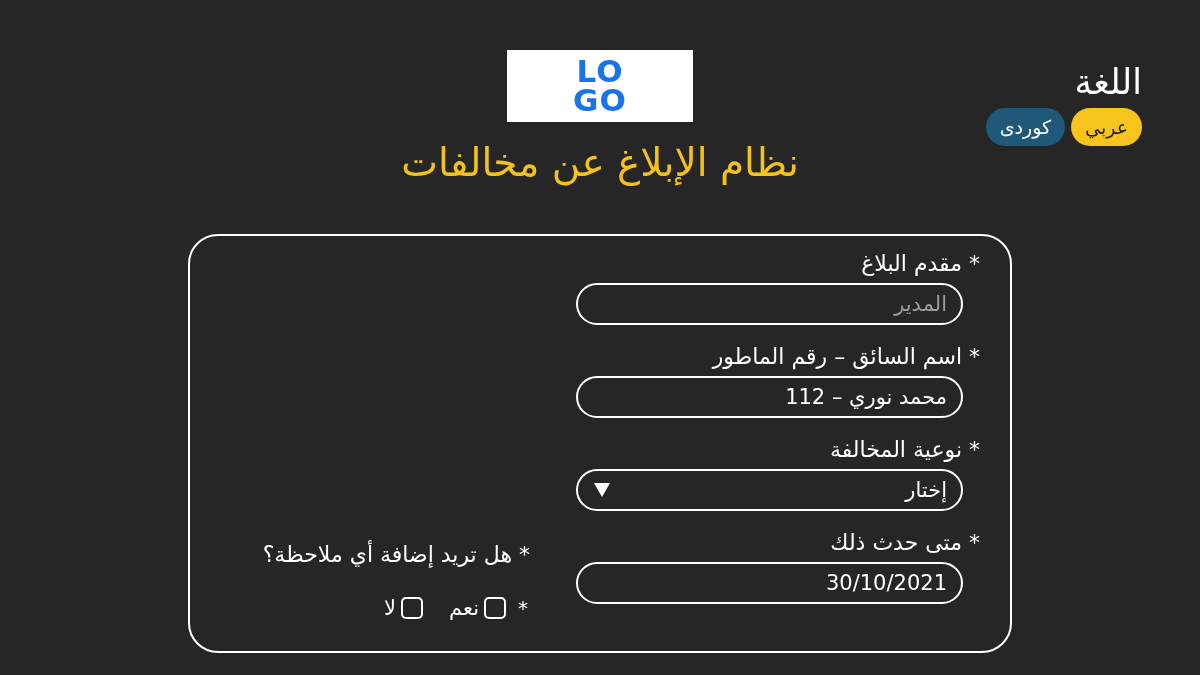  I want to click on language-option: عربي, so click(1106, 127).